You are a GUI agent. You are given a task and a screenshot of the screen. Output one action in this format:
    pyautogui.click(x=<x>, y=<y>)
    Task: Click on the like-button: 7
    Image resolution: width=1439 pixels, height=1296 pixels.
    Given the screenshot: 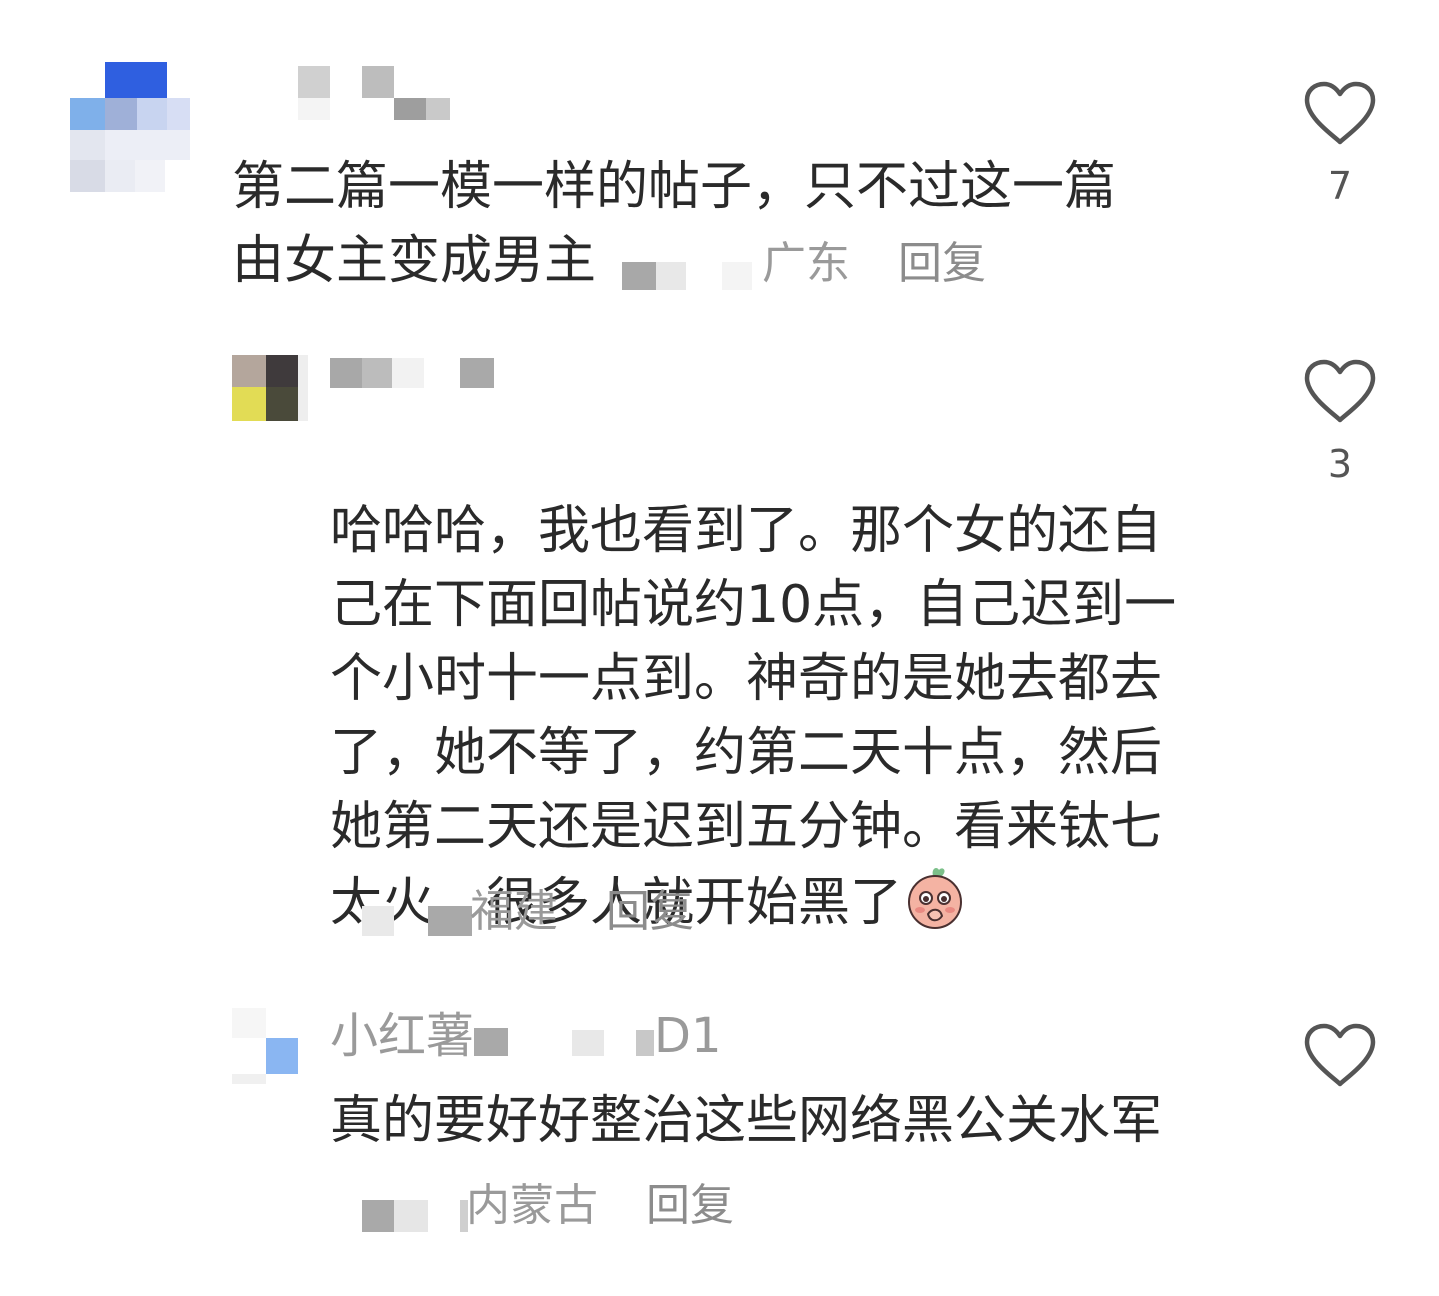 What is the action you would take?
    pyautogui.click(x=1340, y=144)
    